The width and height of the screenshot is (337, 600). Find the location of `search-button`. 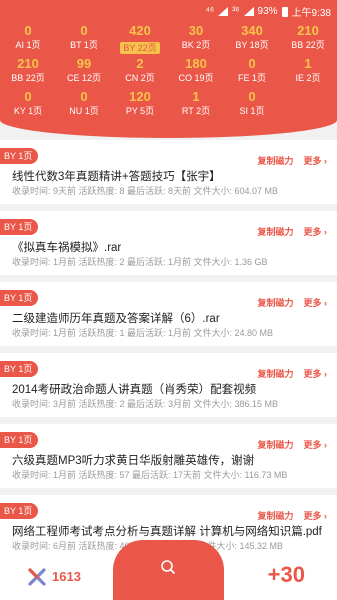

search-button is located at coordinates (168, 570).